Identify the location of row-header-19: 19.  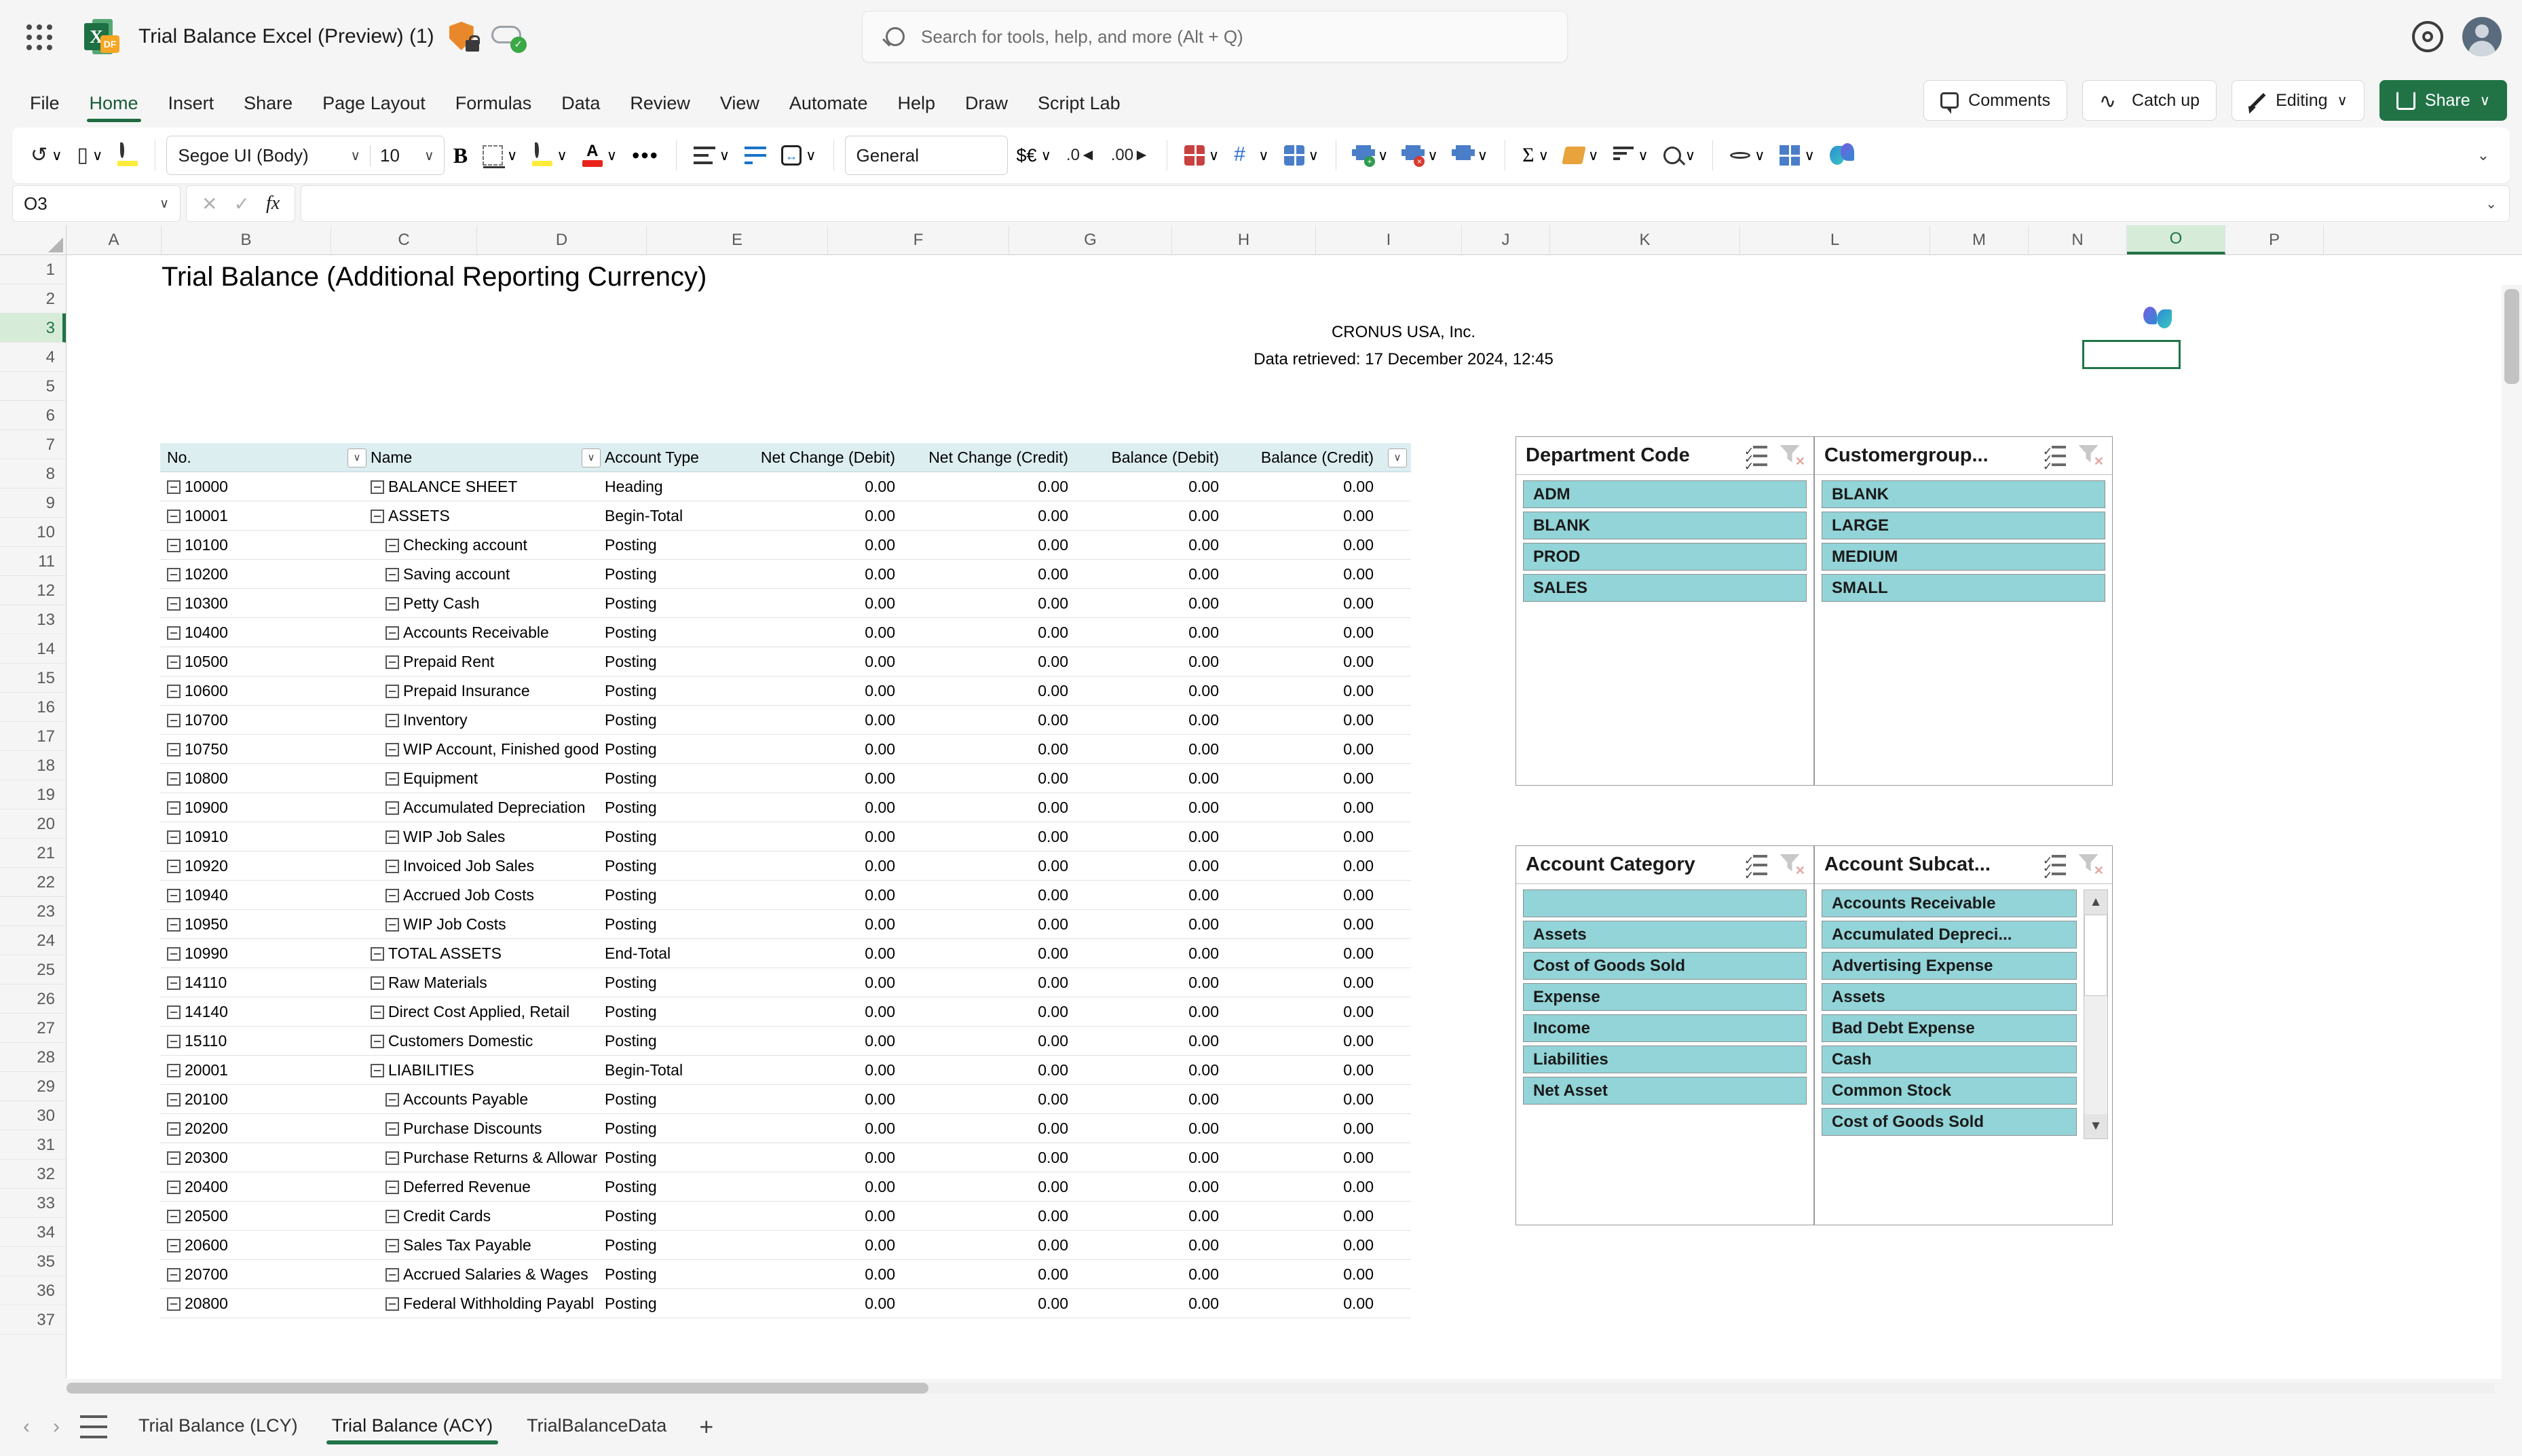
(33, 794).